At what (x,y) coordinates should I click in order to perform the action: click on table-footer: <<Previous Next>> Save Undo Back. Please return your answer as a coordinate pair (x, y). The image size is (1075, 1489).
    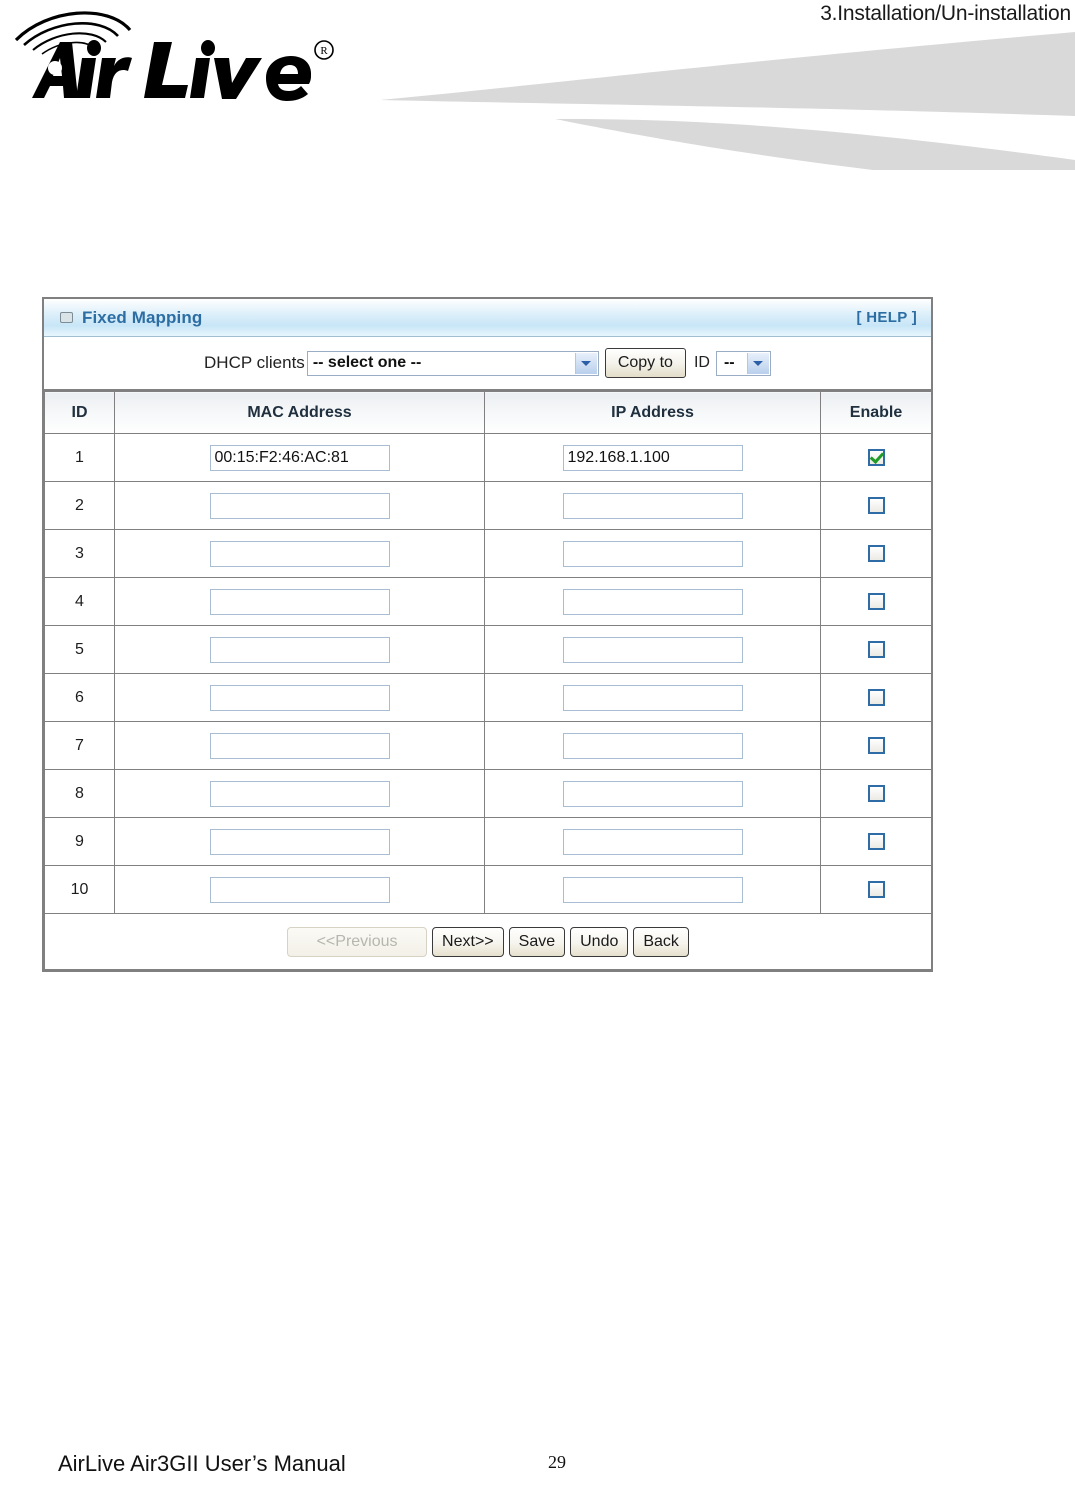
    Looking at the image, I should click on (488, 941).